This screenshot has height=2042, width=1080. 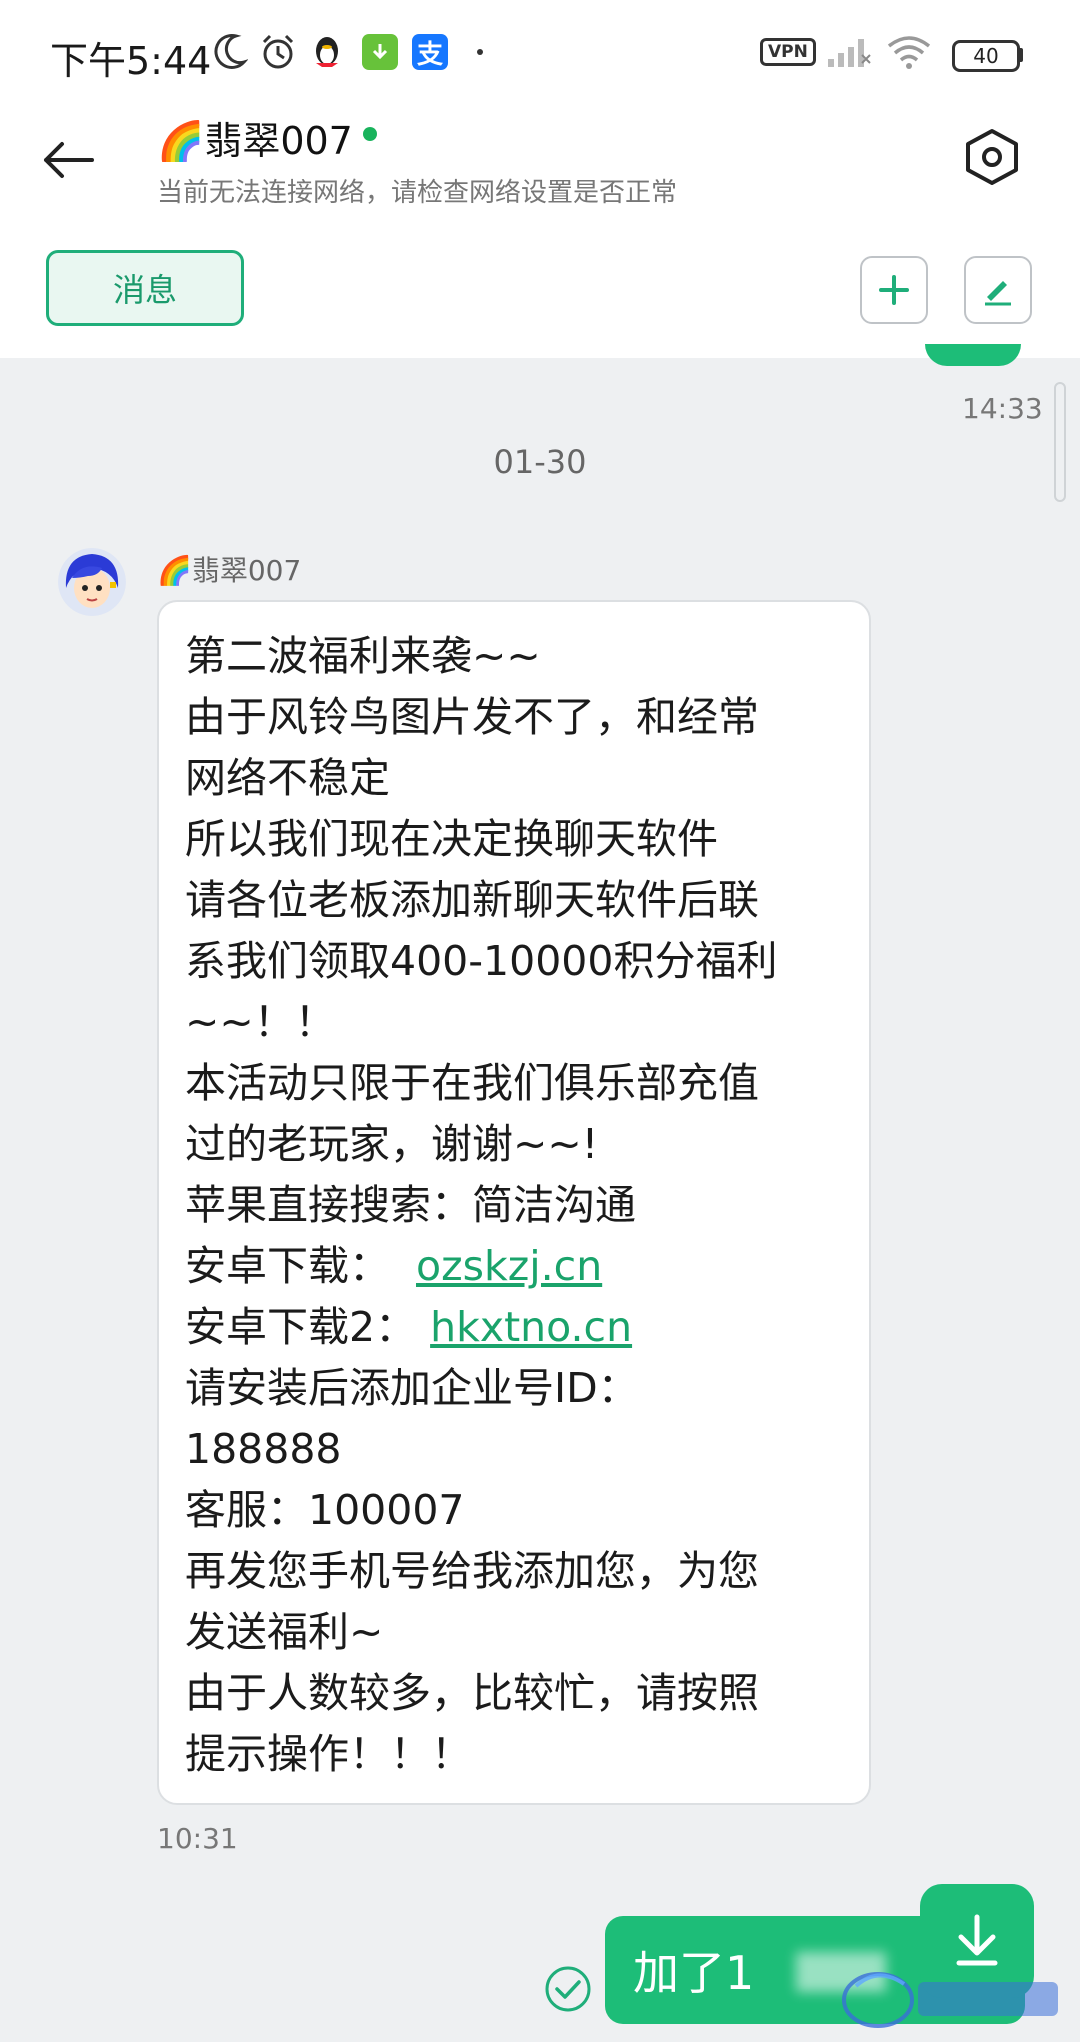 What do you see at coordinates (197, 1838) in the screenshot?
I see `message-time: 10:31` at bounding box center [197, 1838].